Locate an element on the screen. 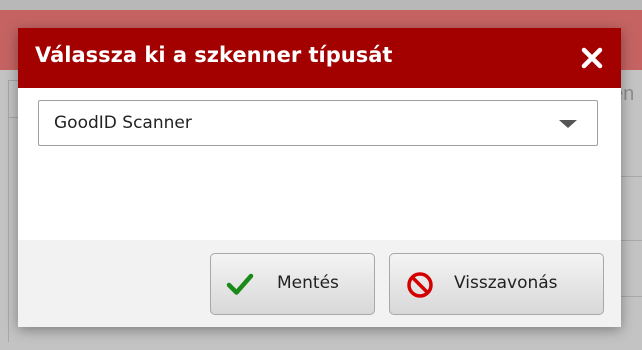  save-button-label: Mentés is located at coordinates (308, 283).